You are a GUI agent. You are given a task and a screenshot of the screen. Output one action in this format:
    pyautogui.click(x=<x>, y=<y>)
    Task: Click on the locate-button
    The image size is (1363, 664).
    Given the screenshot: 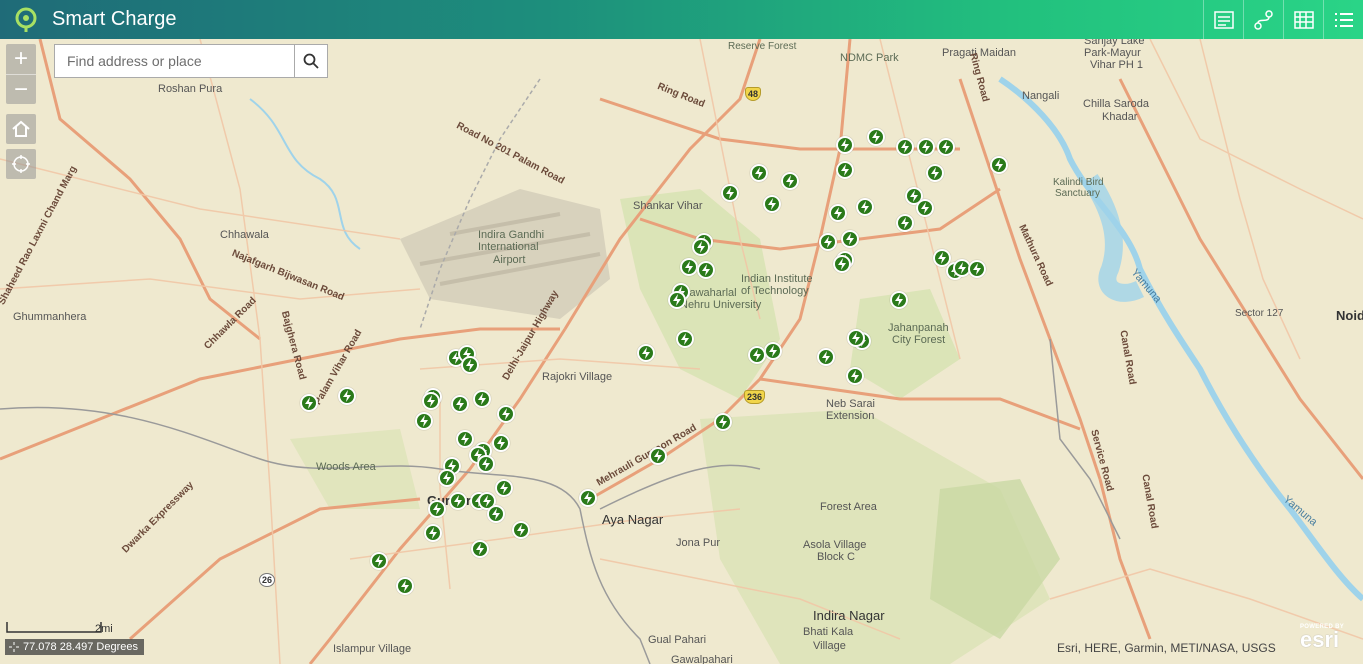 What is the action you would take?
    pyautogui.click(x=21, y=164)
    